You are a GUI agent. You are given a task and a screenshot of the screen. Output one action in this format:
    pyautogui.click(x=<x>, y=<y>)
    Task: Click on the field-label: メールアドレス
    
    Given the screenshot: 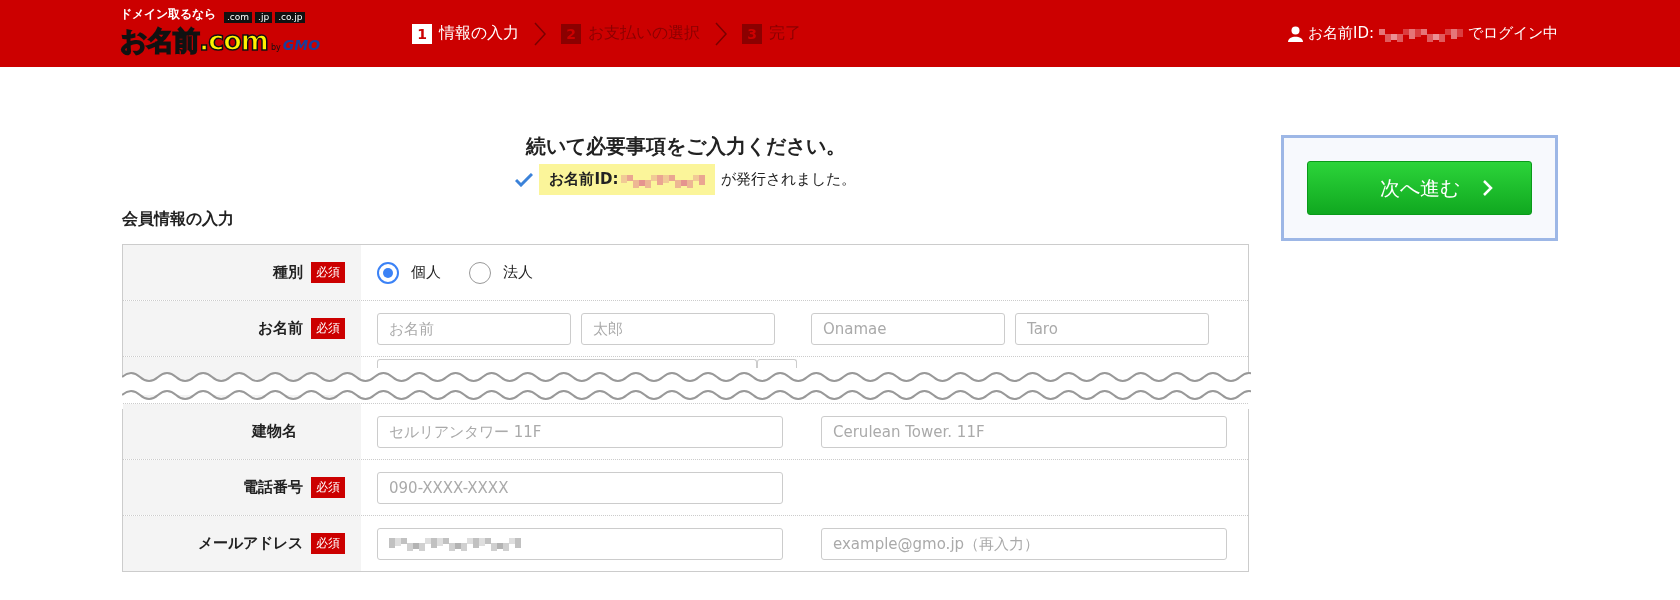 What is the action you would take?
    pyautogui.click(x=250, y=543)
    